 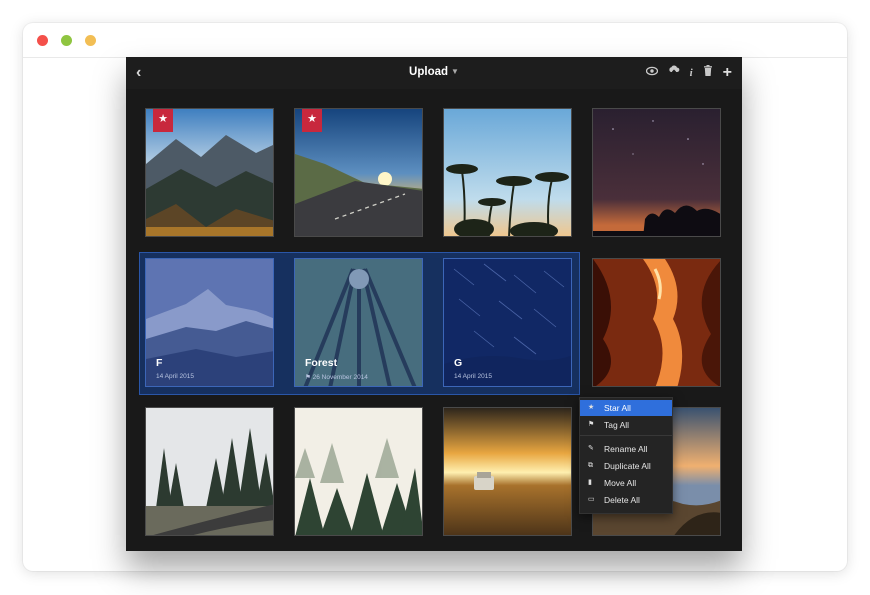 What do you see at coordinates (209, 172) in the screenshot?
I see `photo-tile-mountain-sunset: ★` at bounding box center [209, 172].